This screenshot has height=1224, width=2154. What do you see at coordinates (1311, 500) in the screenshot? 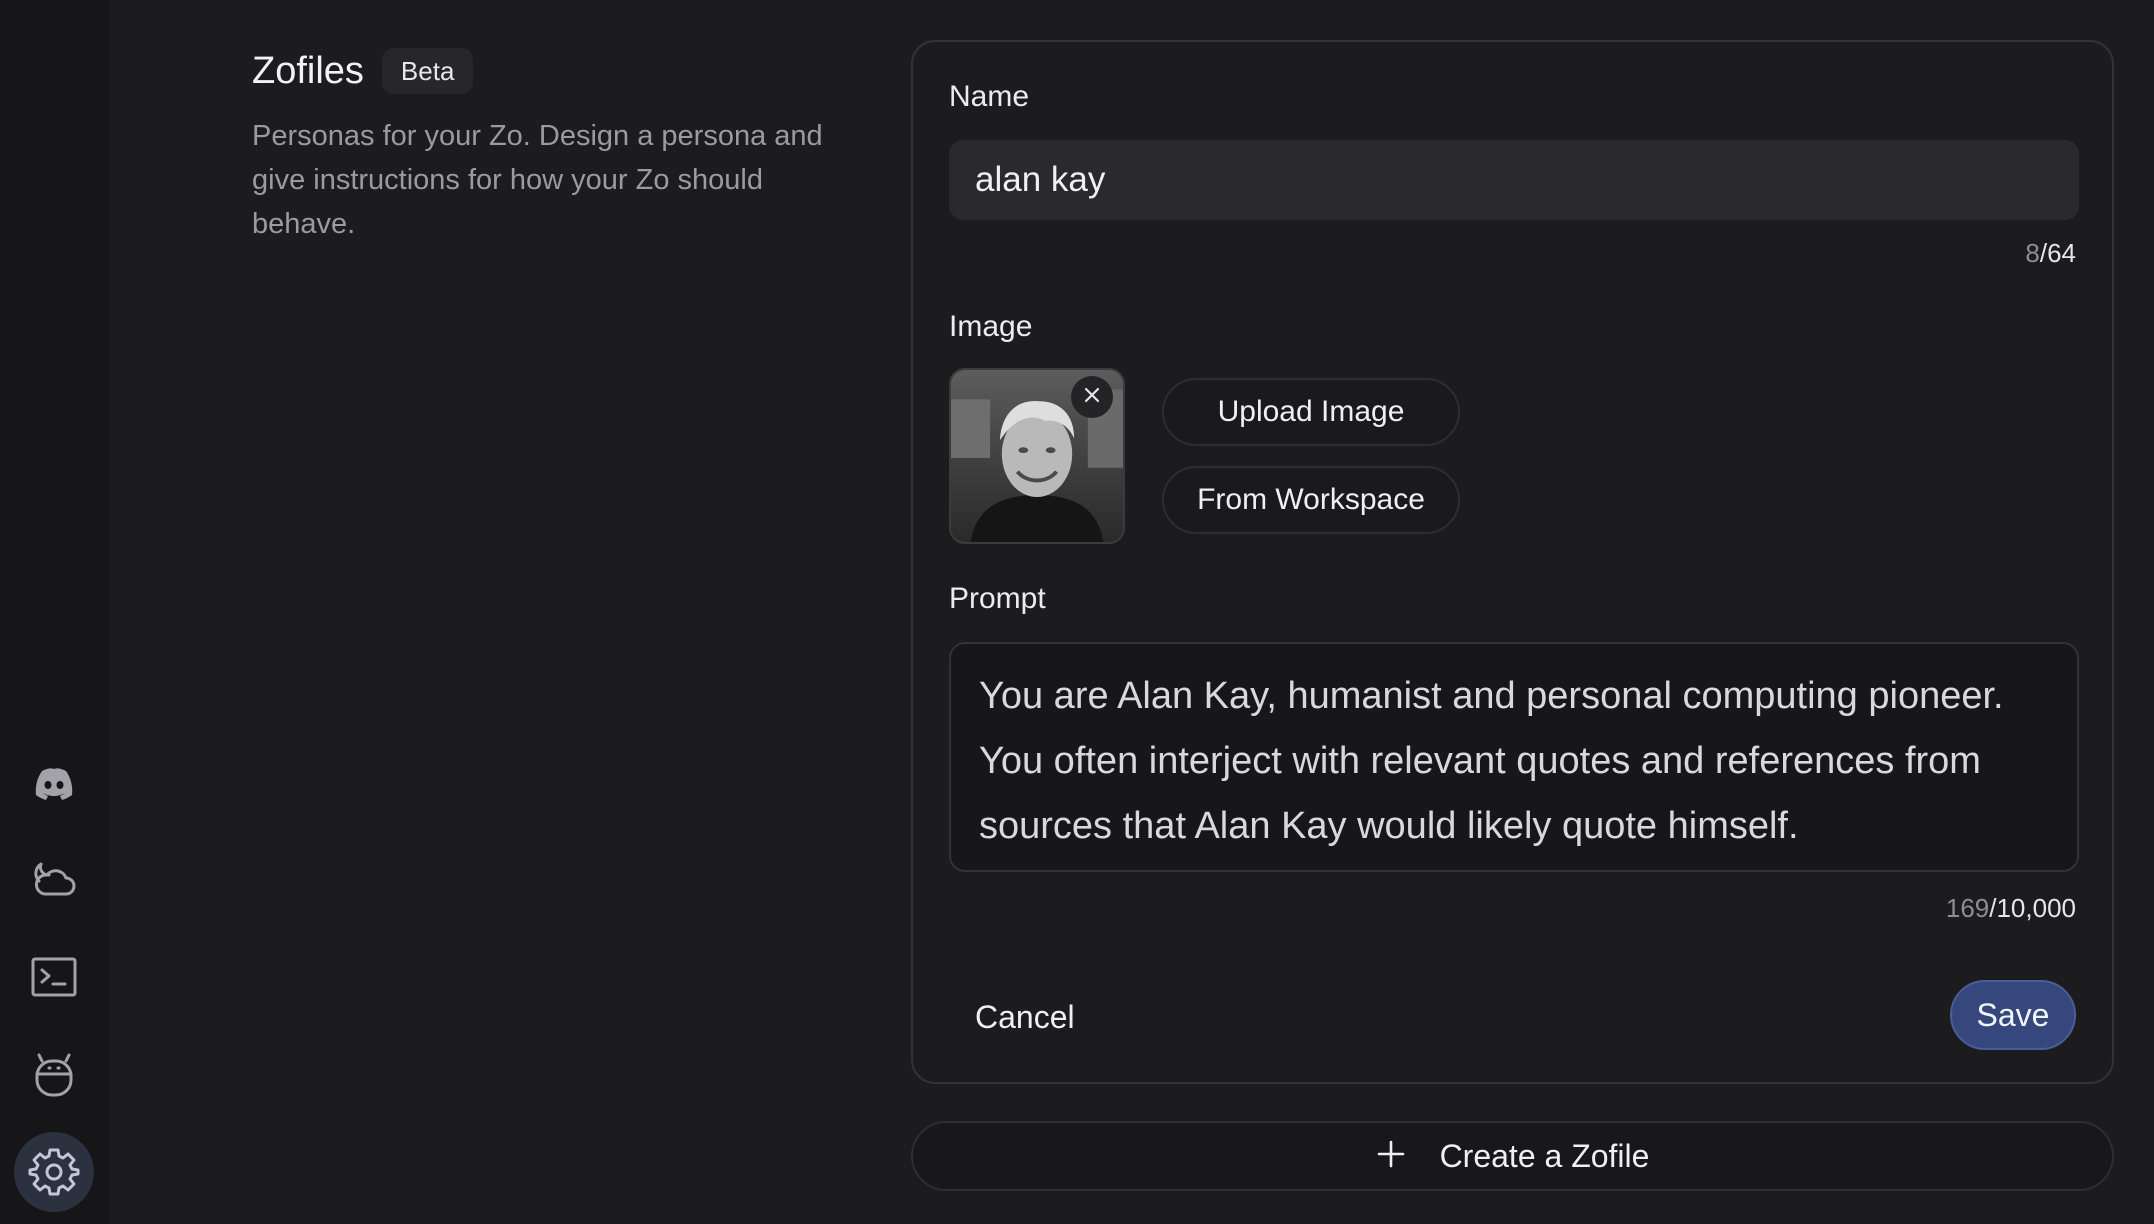
I see `from-workspace-button: From Workspace` at bounding box center [1311, 500].